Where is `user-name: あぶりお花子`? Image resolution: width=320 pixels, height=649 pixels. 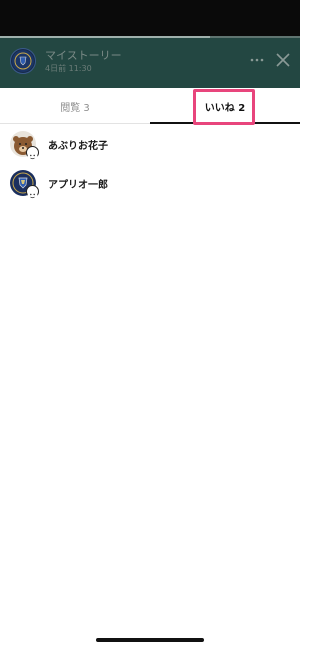
user-name: あぶりお花子 is located at coordinates (78, 146).